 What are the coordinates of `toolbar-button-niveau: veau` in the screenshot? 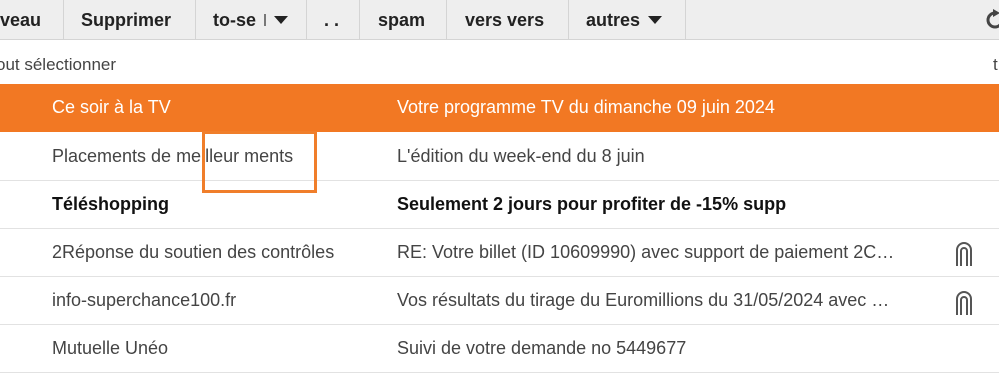 It's located at (20, 20).